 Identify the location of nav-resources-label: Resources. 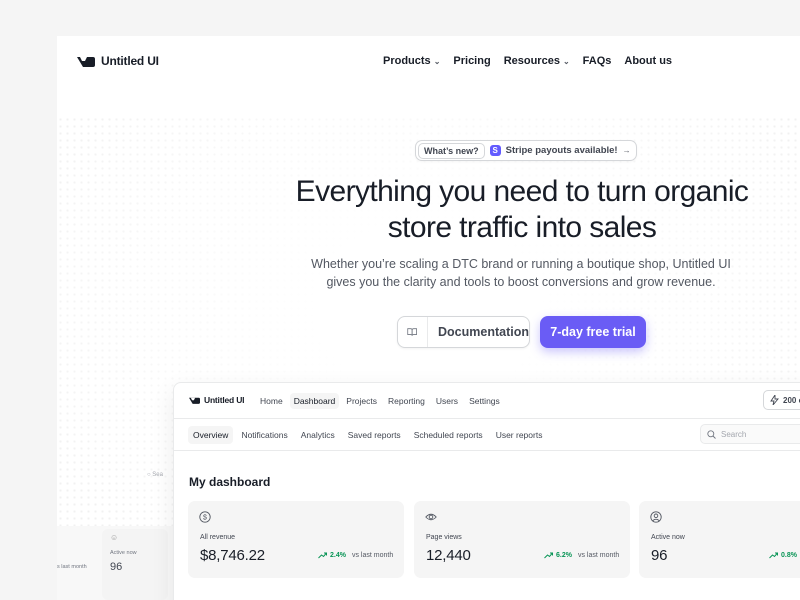
(531, 61).